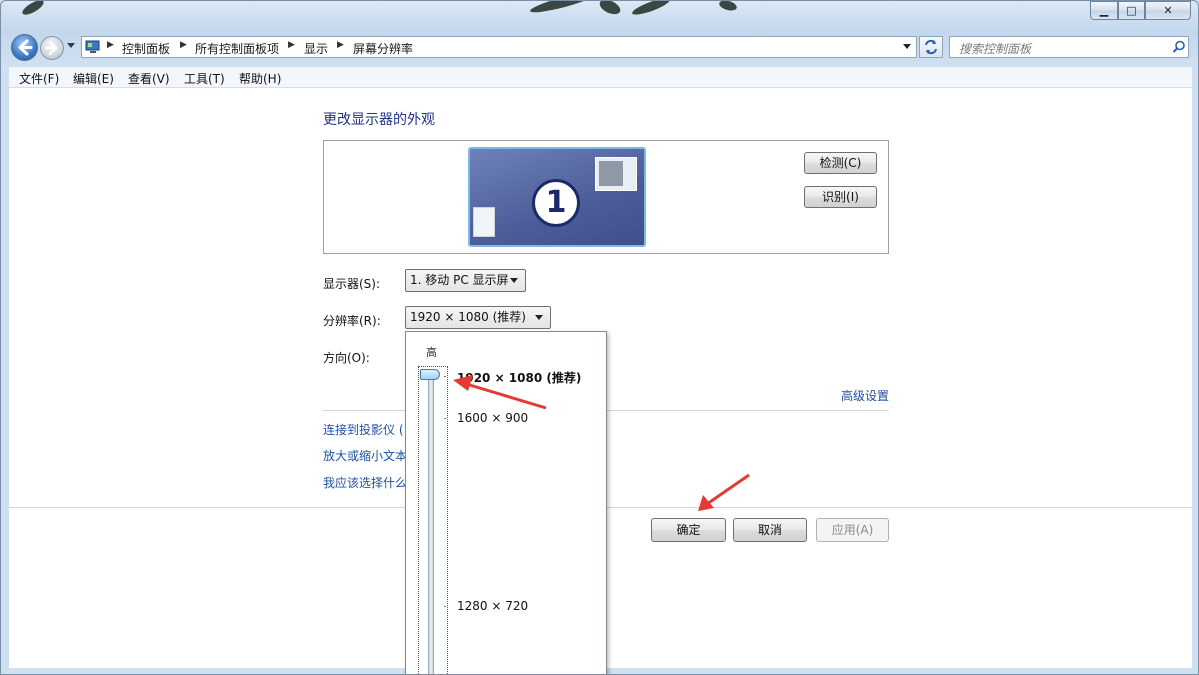  Describe the element at coordinates (601, 443) in the screenshot. I see `annotation-overlay` at that location.